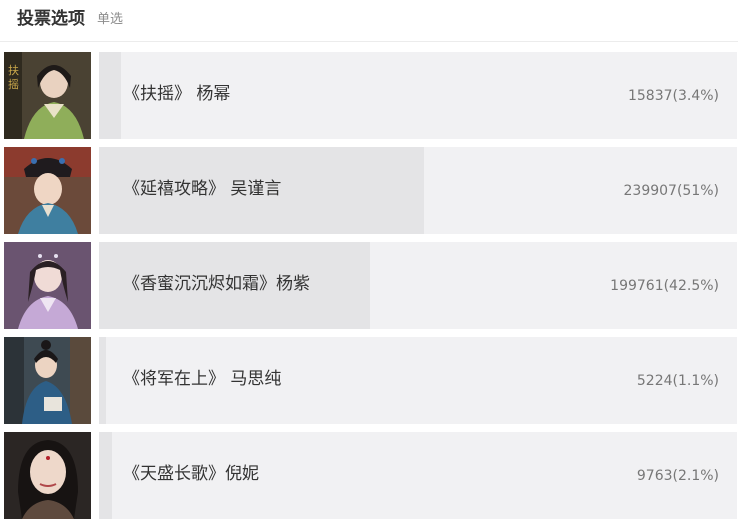 The width and height of the screenshot is (738, 529). I want to click on svg-text: 扶, so click(13, 70).